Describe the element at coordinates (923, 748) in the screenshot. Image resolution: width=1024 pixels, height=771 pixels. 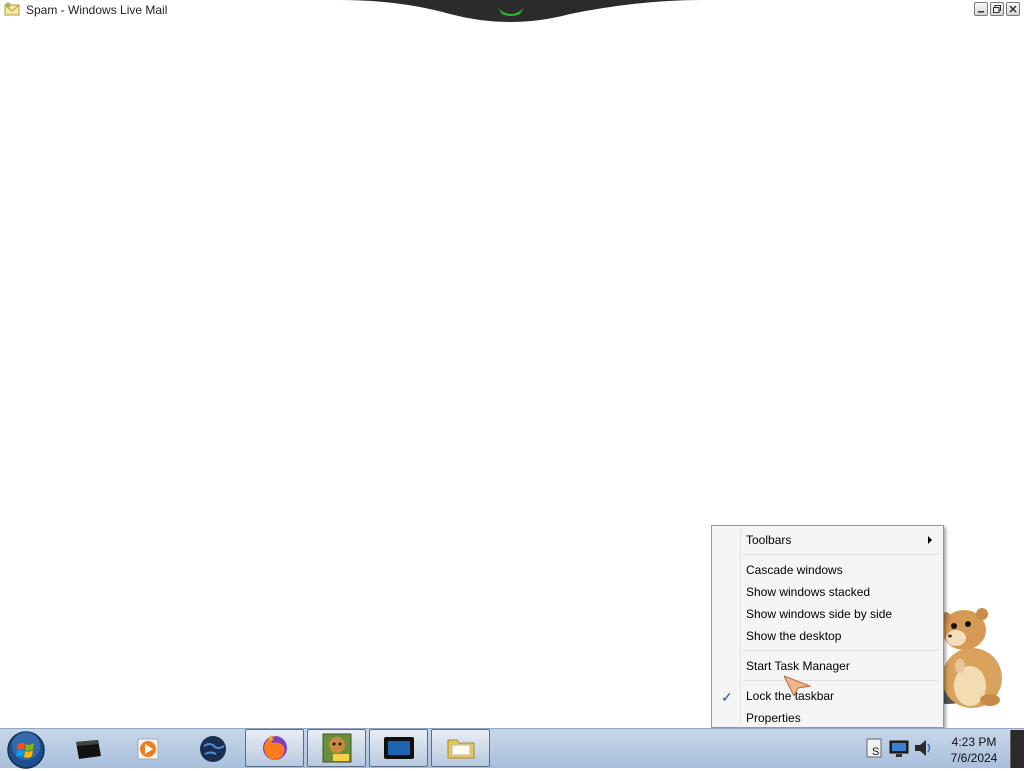
I see `volume-icon` at that location.